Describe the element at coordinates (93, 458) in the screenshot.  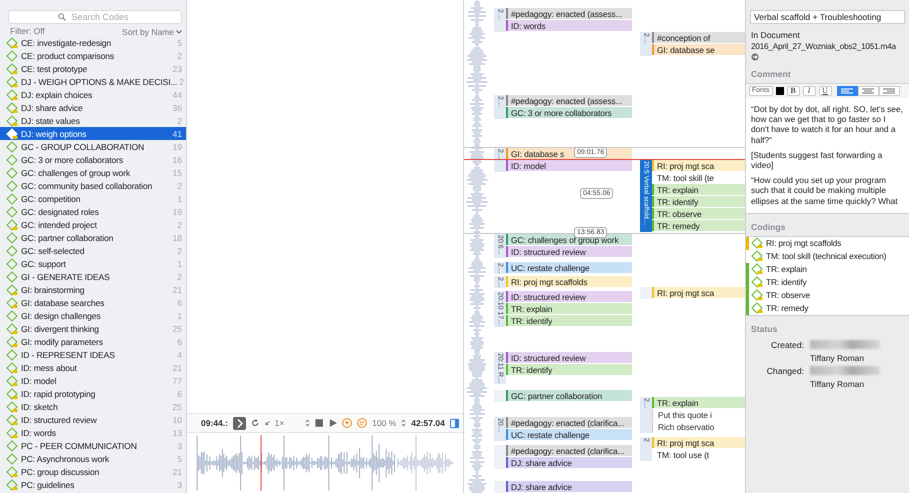
I see `code-row: PC: Asynchronous work 5` at that location.